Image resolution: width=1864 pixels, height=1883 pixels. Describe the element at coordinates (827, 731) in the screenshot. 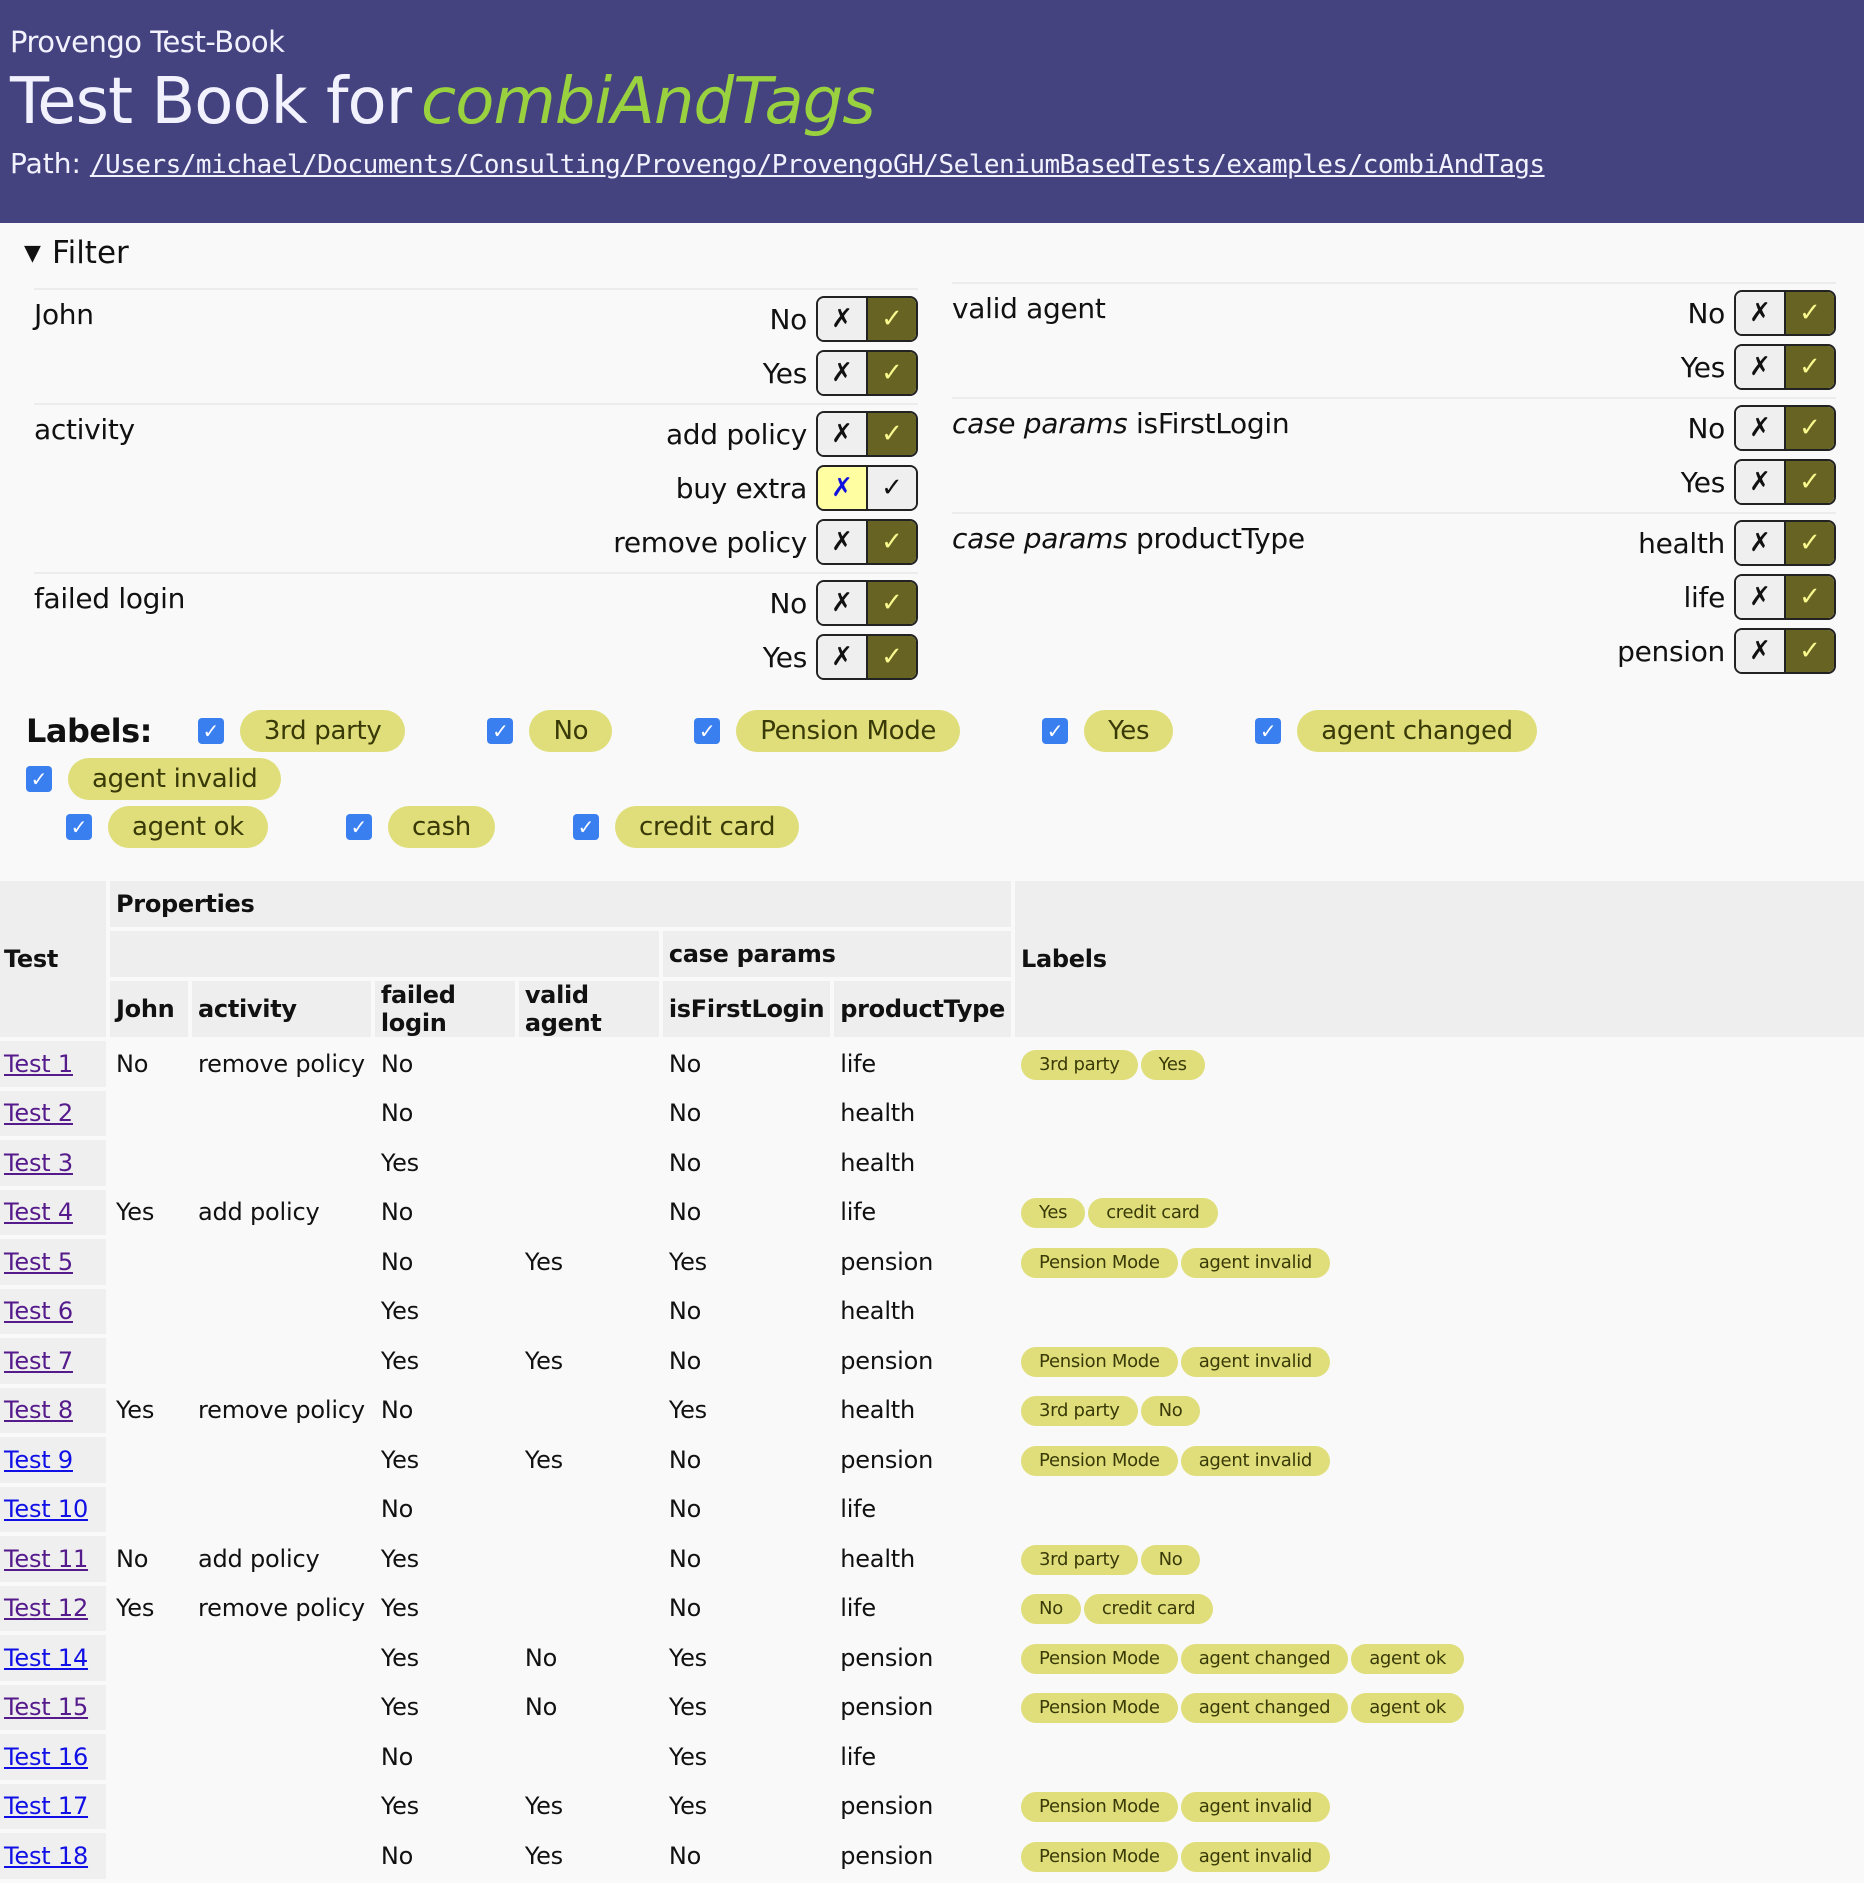

I see `label-filter-item: ✓ Pension Mode` at that location.